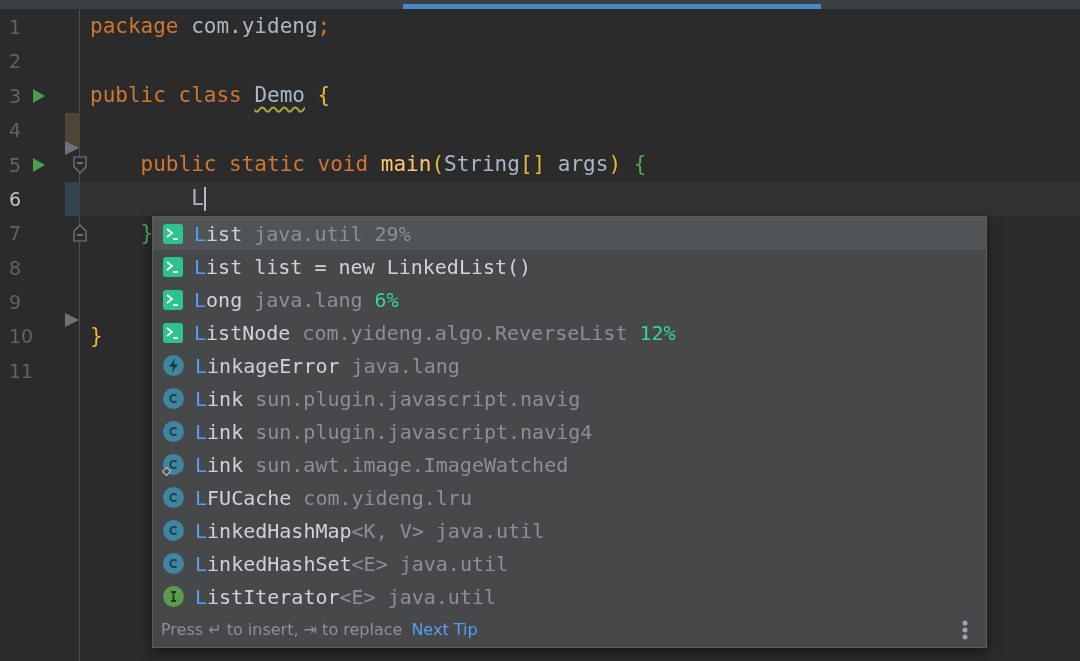  What do you see at coordinates (615, 164) in the screenshot?
I see `code-token: )` at bounding box center [615, 164].